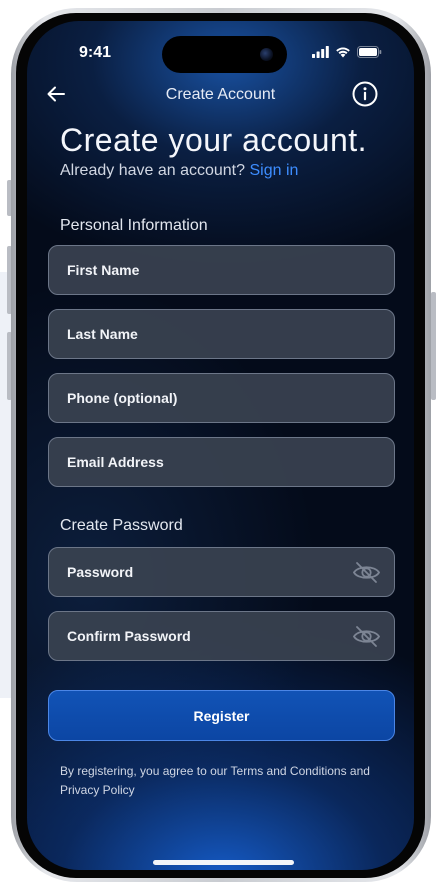 This screenshot has height=883, width=439. I want to click on wifi-icon, so click(343, 51).